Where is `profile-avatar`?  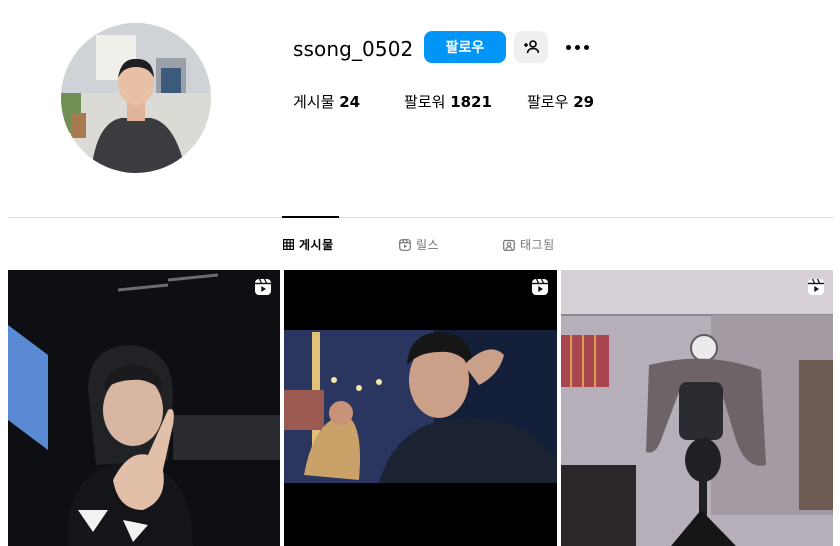 profile-avatar is located at coordinates (136, 98).